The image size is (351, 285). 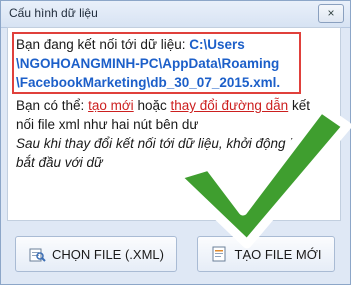 I want to click on title-bar: Cấu hình dữ liệu ×, so click(x=175, y=14).